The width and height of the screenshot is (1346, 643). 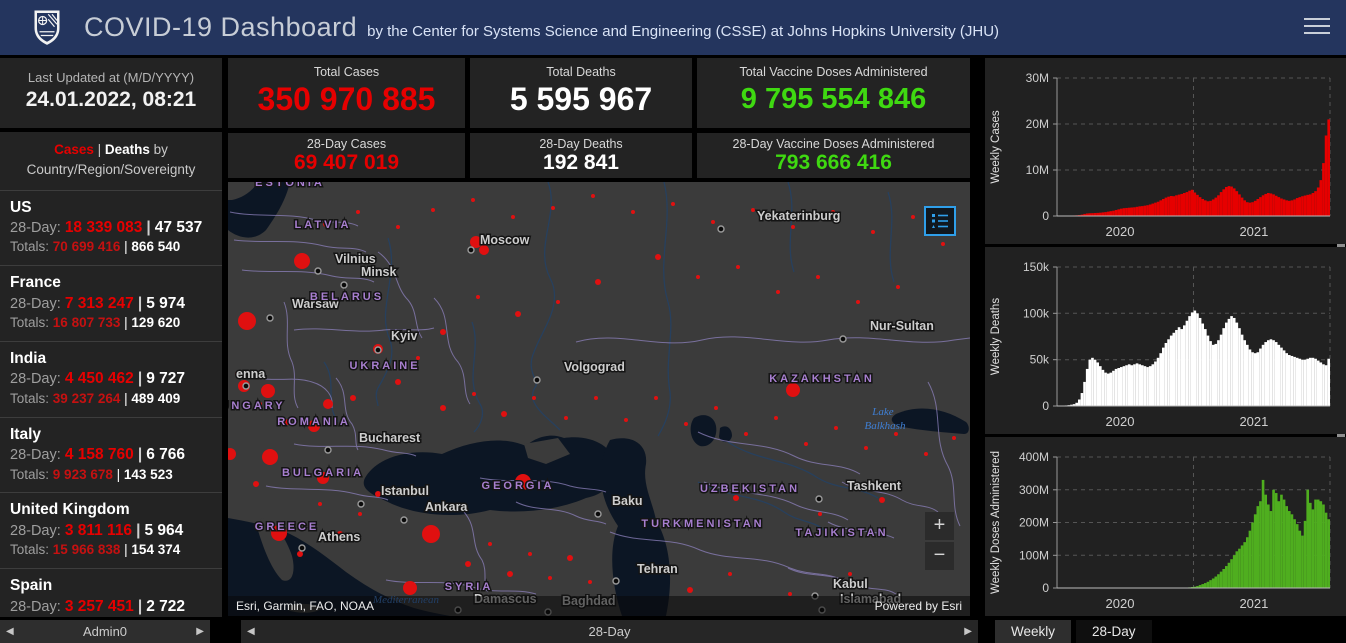 What do you see at coordinates (305, 606) in the screenshot?
I see `esri-attribution-text: Esri, Garmin, FAO, NOAA` at bounding box center [305, 606].